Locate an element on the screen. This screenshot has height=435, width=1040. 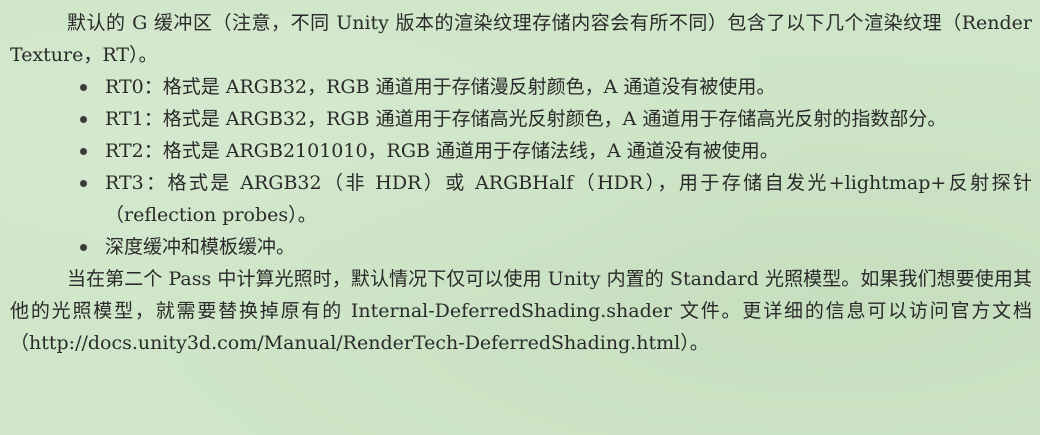
list-item-depth-stencil: 深度缓冲和模板缓冲。 is located at coordinates (556, 247).